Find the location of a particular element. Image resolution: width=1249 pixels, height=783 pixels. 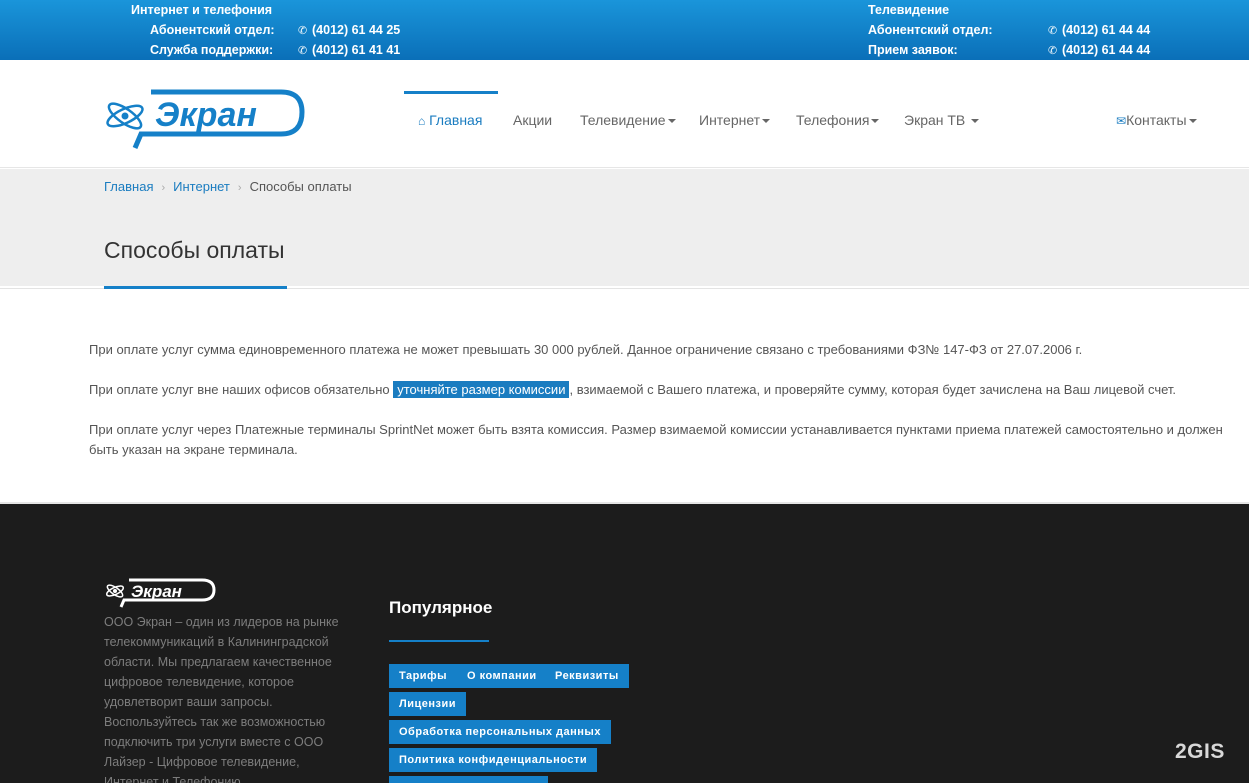

nav-home: ⌂ Главная is located at coordinates (450, 120).